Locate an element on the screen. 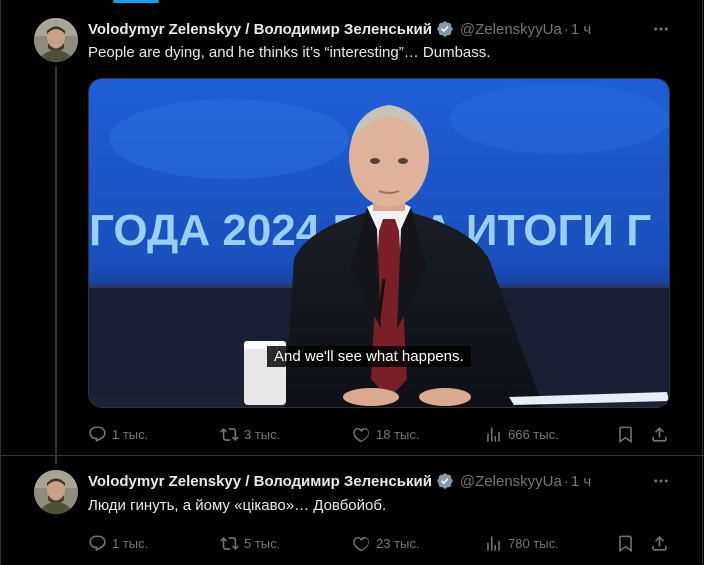 The width and height of the screenshot is (704, 565). like-button: 23 тыс. is located at coordinates (385, 543).